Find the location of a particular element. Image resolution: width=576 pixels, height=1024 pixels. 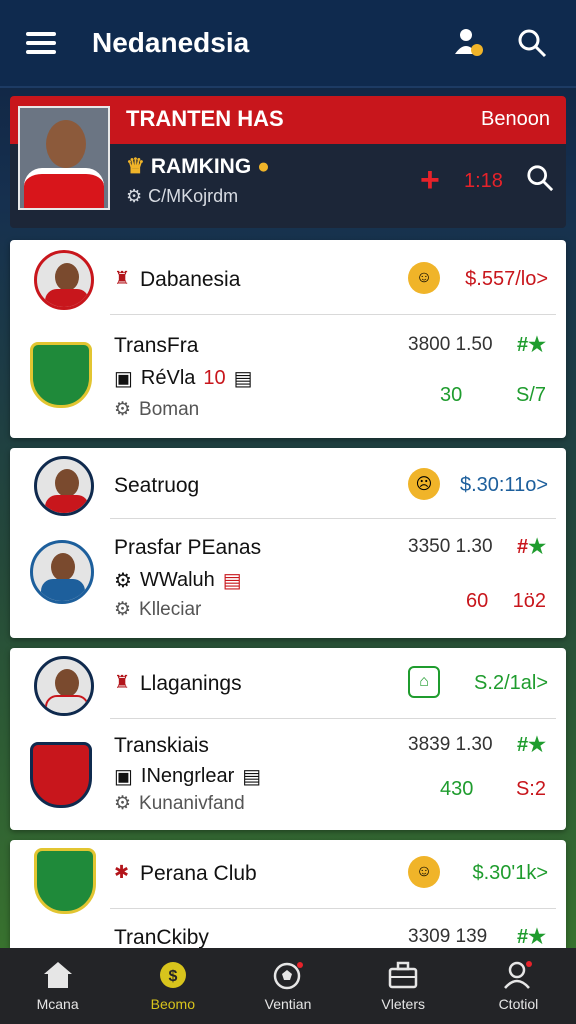

bottom-navigation: Mcana $ Beomo Ventian Vleters Ctotiol is located at coordinates (288, 986).